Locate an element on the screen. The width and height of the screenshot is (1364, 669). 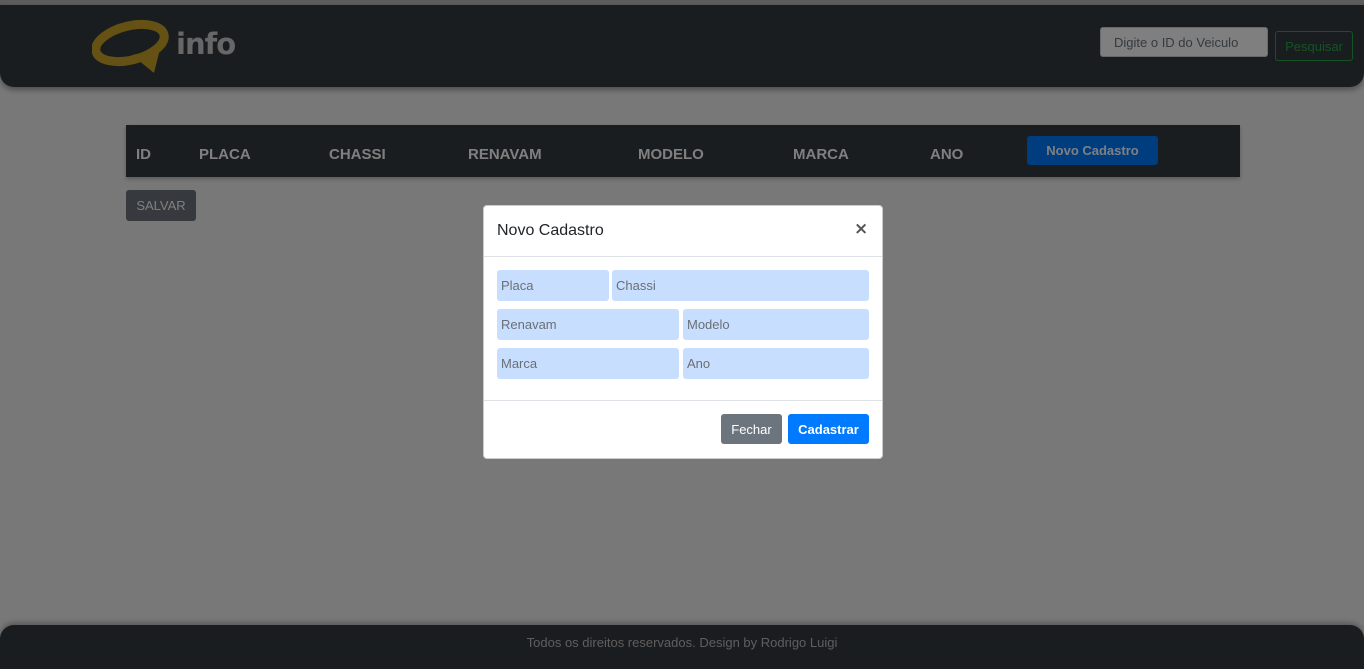
modal-header-divider is located at coordinates (683, 256).